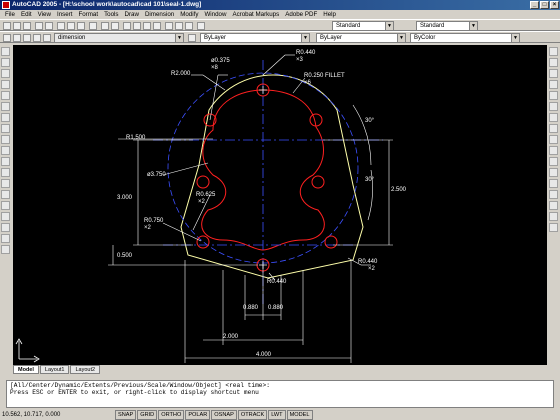 This screenshot has height=420, width=560. I want to click on gradient-icon, so click(5, 216).